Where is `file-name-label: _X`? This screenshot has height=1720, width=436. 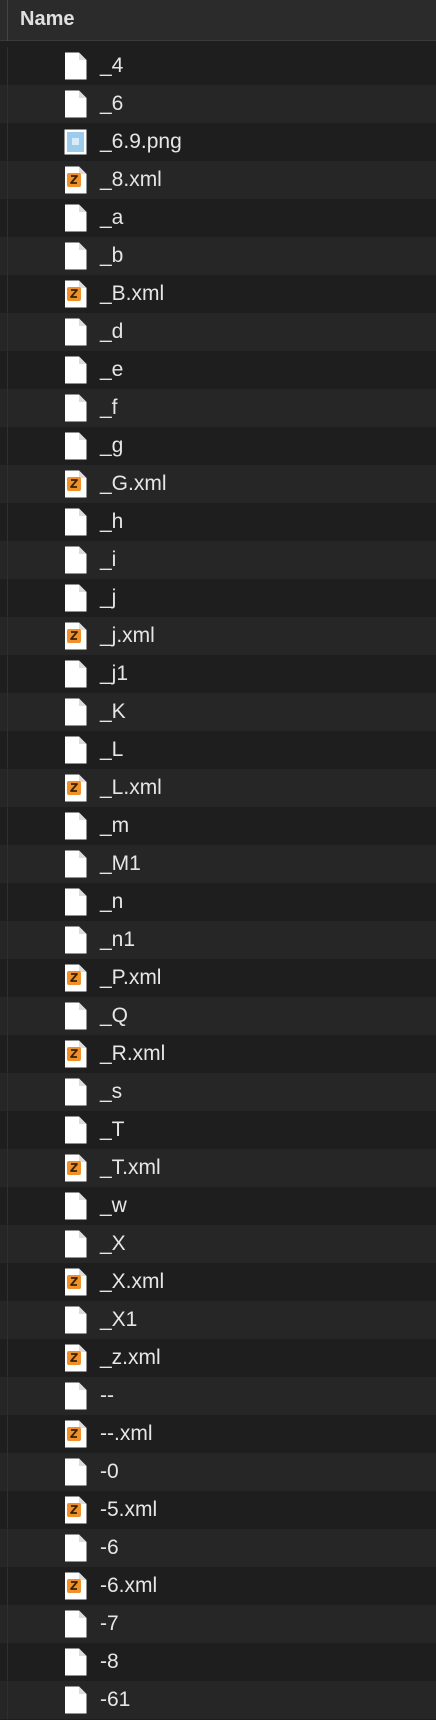 file-name-label: _X is located at coordinates (113, 1243).